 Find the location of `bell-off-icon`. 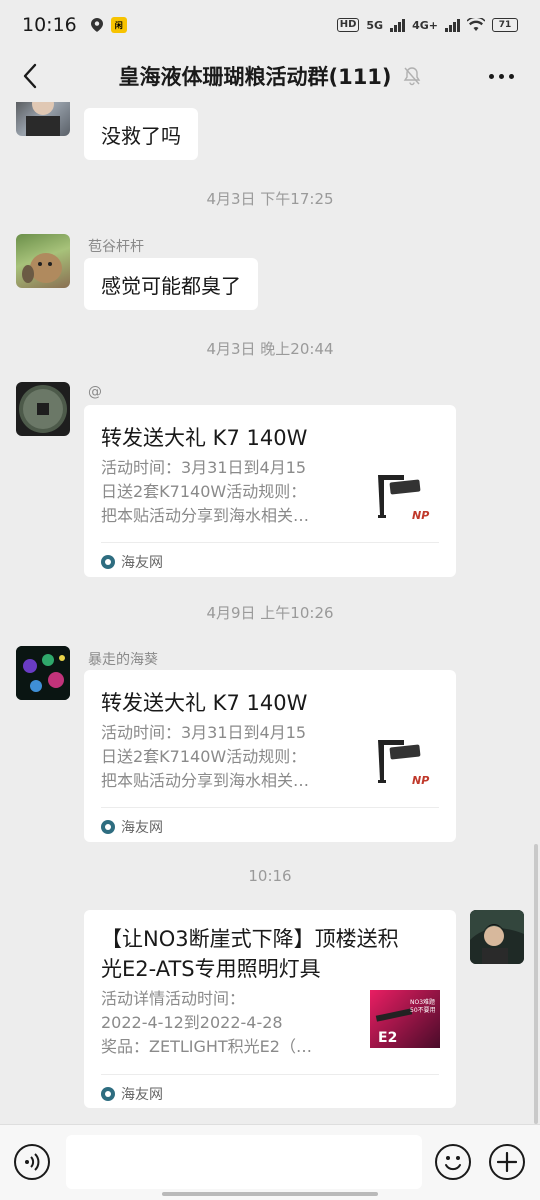

bell-off-icon is located at coordinates (411, 76).